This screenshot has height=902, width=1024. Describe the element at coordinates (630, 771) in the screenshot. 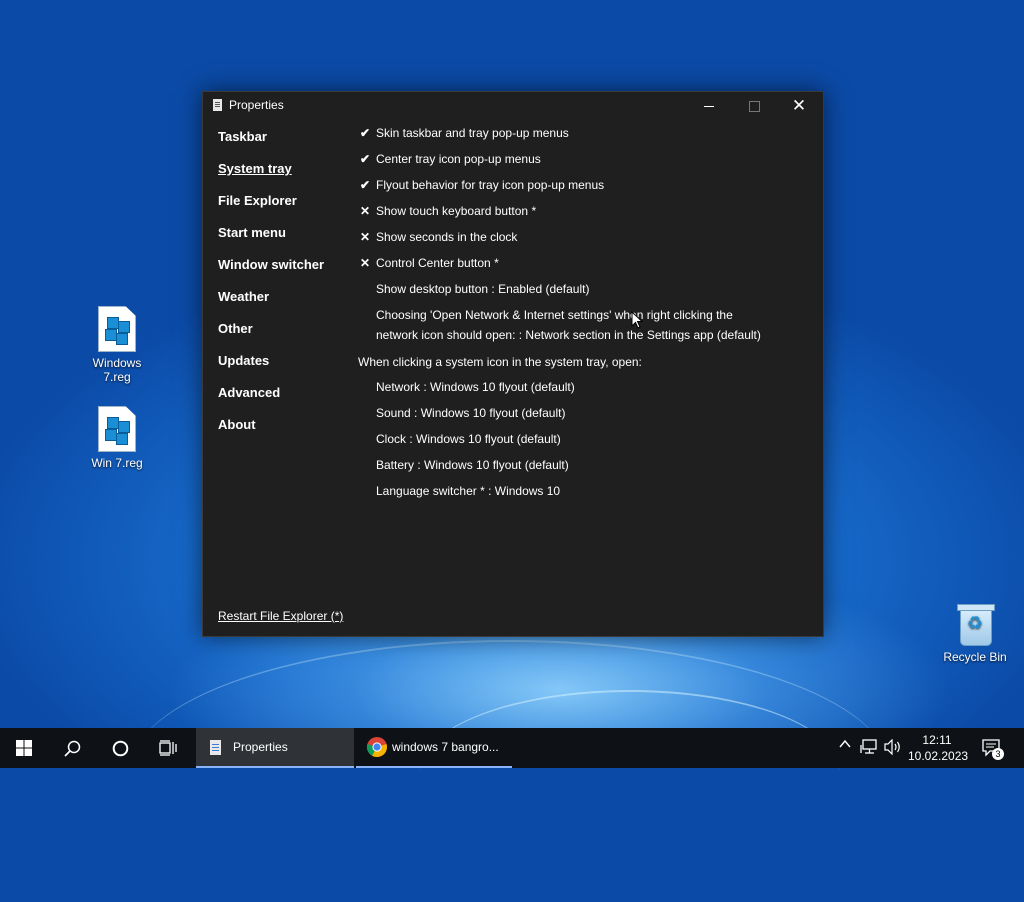

I see `wallpaper-streak` at that location.